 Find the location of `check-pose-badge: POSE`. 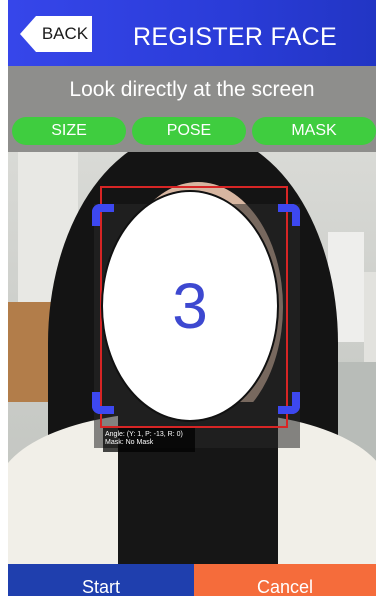

check-pose-badge: POSE is located at coordinates (189, 131).